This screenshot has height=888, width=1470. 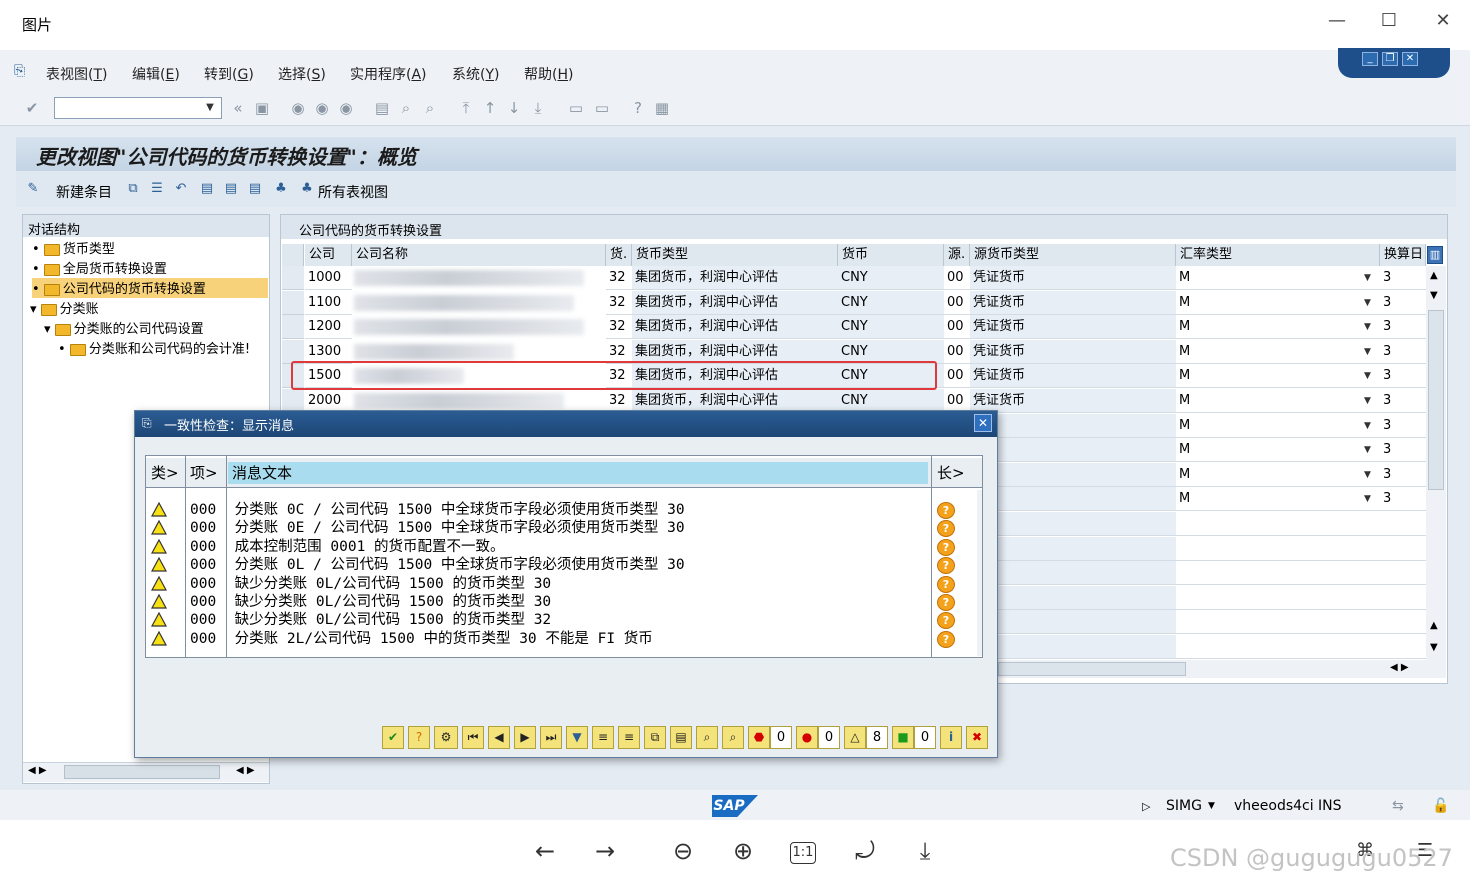 I want to click on table-hscroll-thumb, so click(x=1092, y=669).